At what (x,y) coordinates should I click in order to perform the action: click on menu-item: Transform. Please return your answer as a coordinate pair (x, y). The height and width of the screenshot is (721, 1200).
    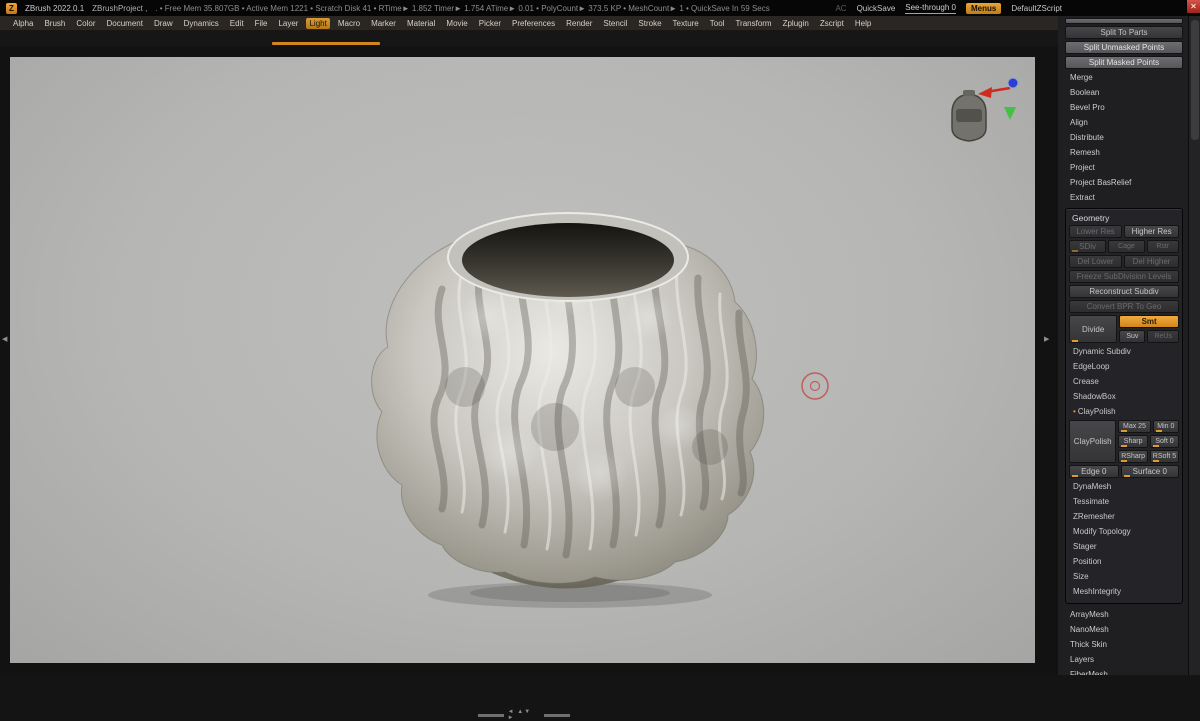
    Looking at the image, I should click on (753, 23).